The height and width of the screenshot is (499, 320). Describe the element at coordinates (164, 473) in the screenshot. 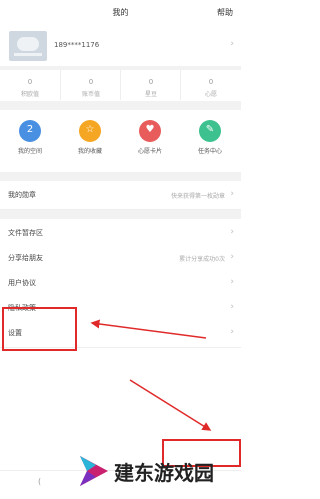

I see `watermark-text: 建东游戏园` at that location.